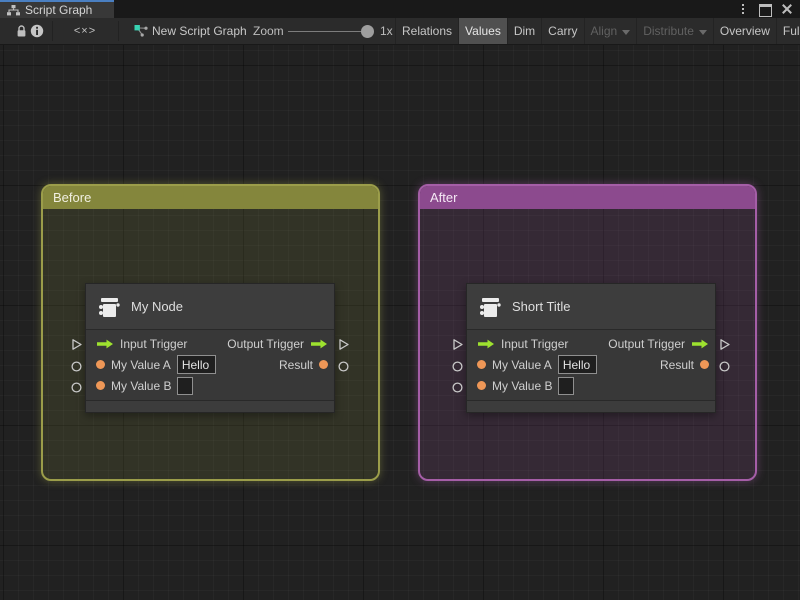 The image size is (800, 600). What do you see at coordinates (400, 9) in the screenshot?
I see `tab-bar: Script Graph` at bounding box center [400, 9].